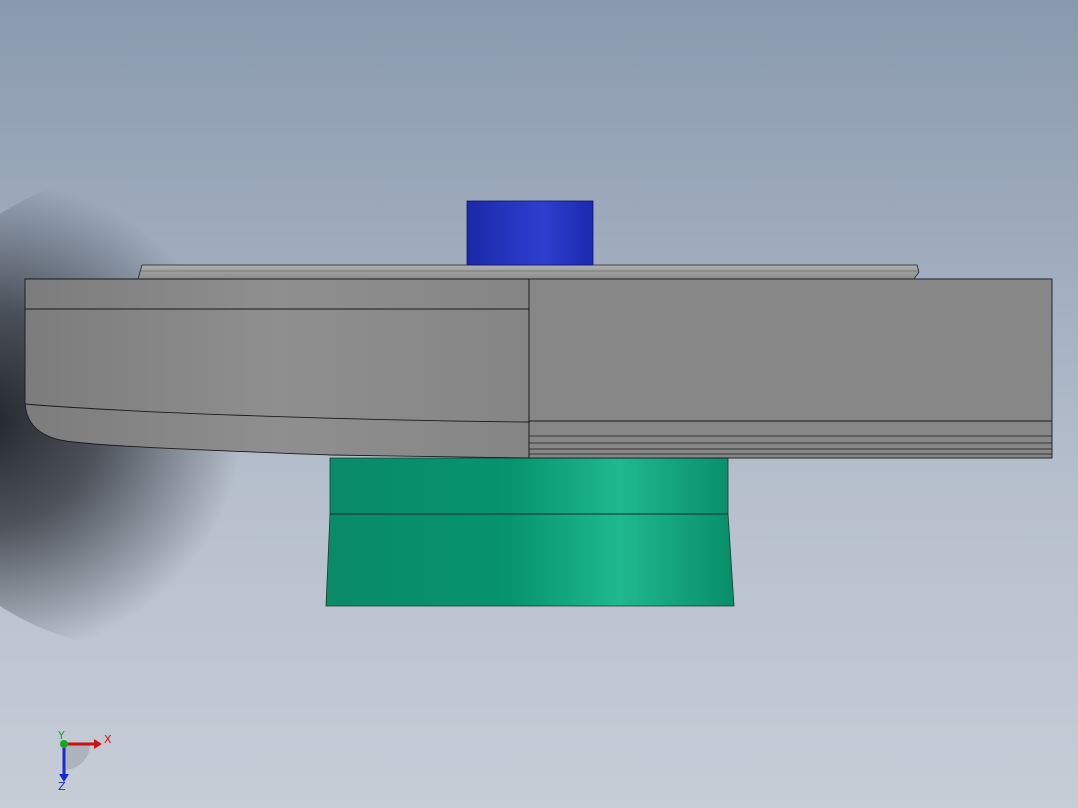 The image size is (1078, 808). I want to click on housing-right, so click(790, 368).